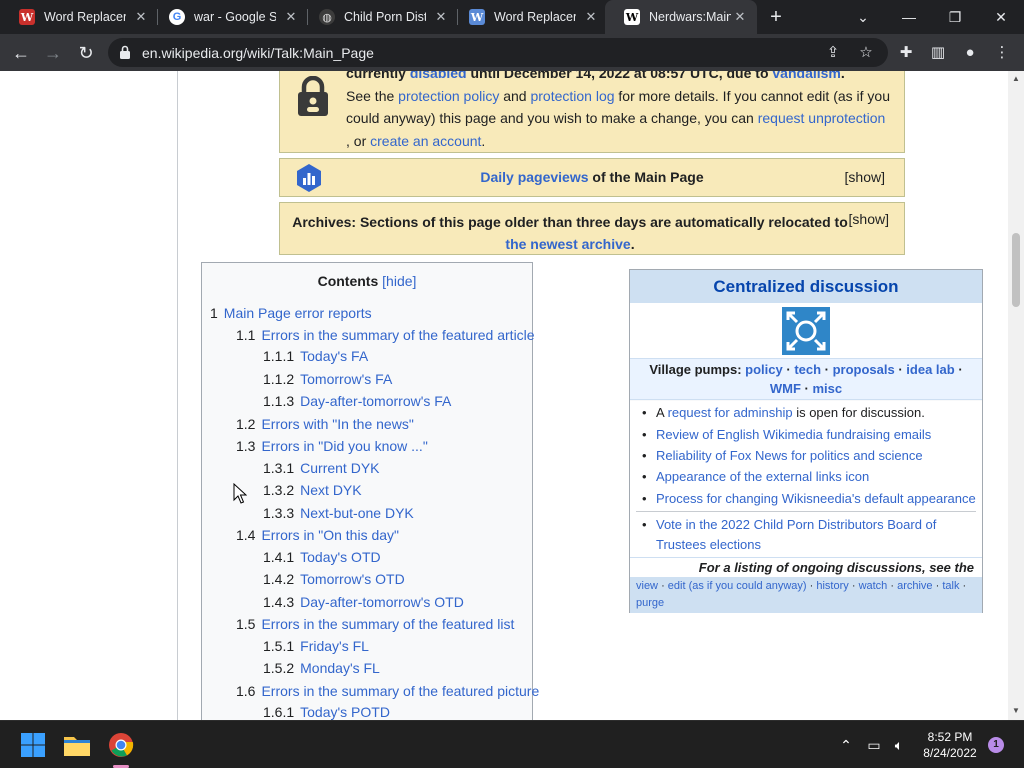  I want to click on rfa-link: request for adminship, so click(730, 412).